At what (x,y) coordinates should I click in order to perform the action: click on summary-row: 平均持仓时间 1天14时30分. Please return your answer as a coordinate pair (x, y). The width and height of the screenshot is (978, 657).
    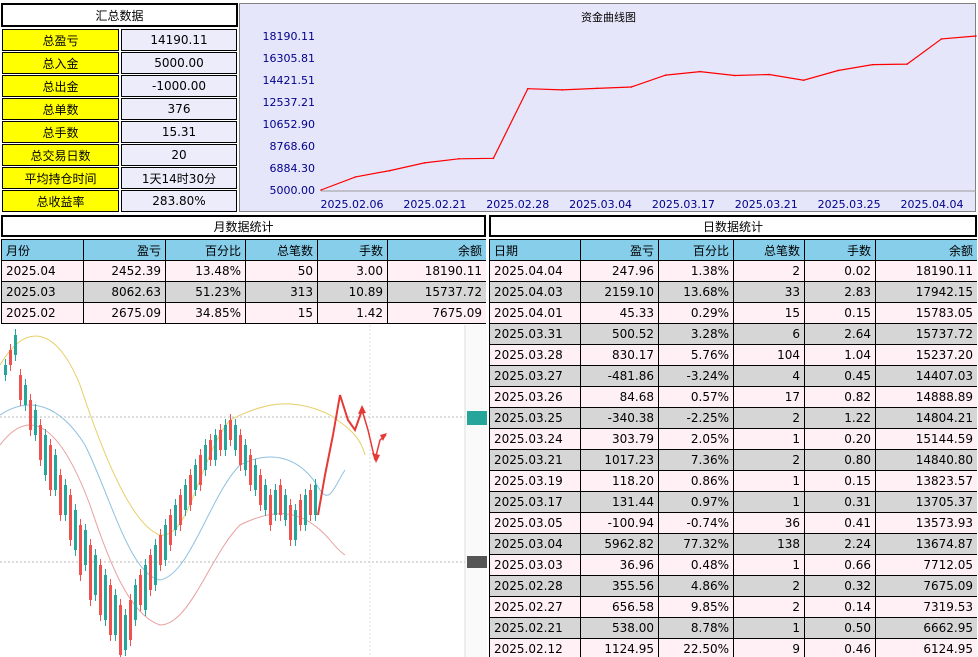
    Looking at the image, I should click on (119, 178).